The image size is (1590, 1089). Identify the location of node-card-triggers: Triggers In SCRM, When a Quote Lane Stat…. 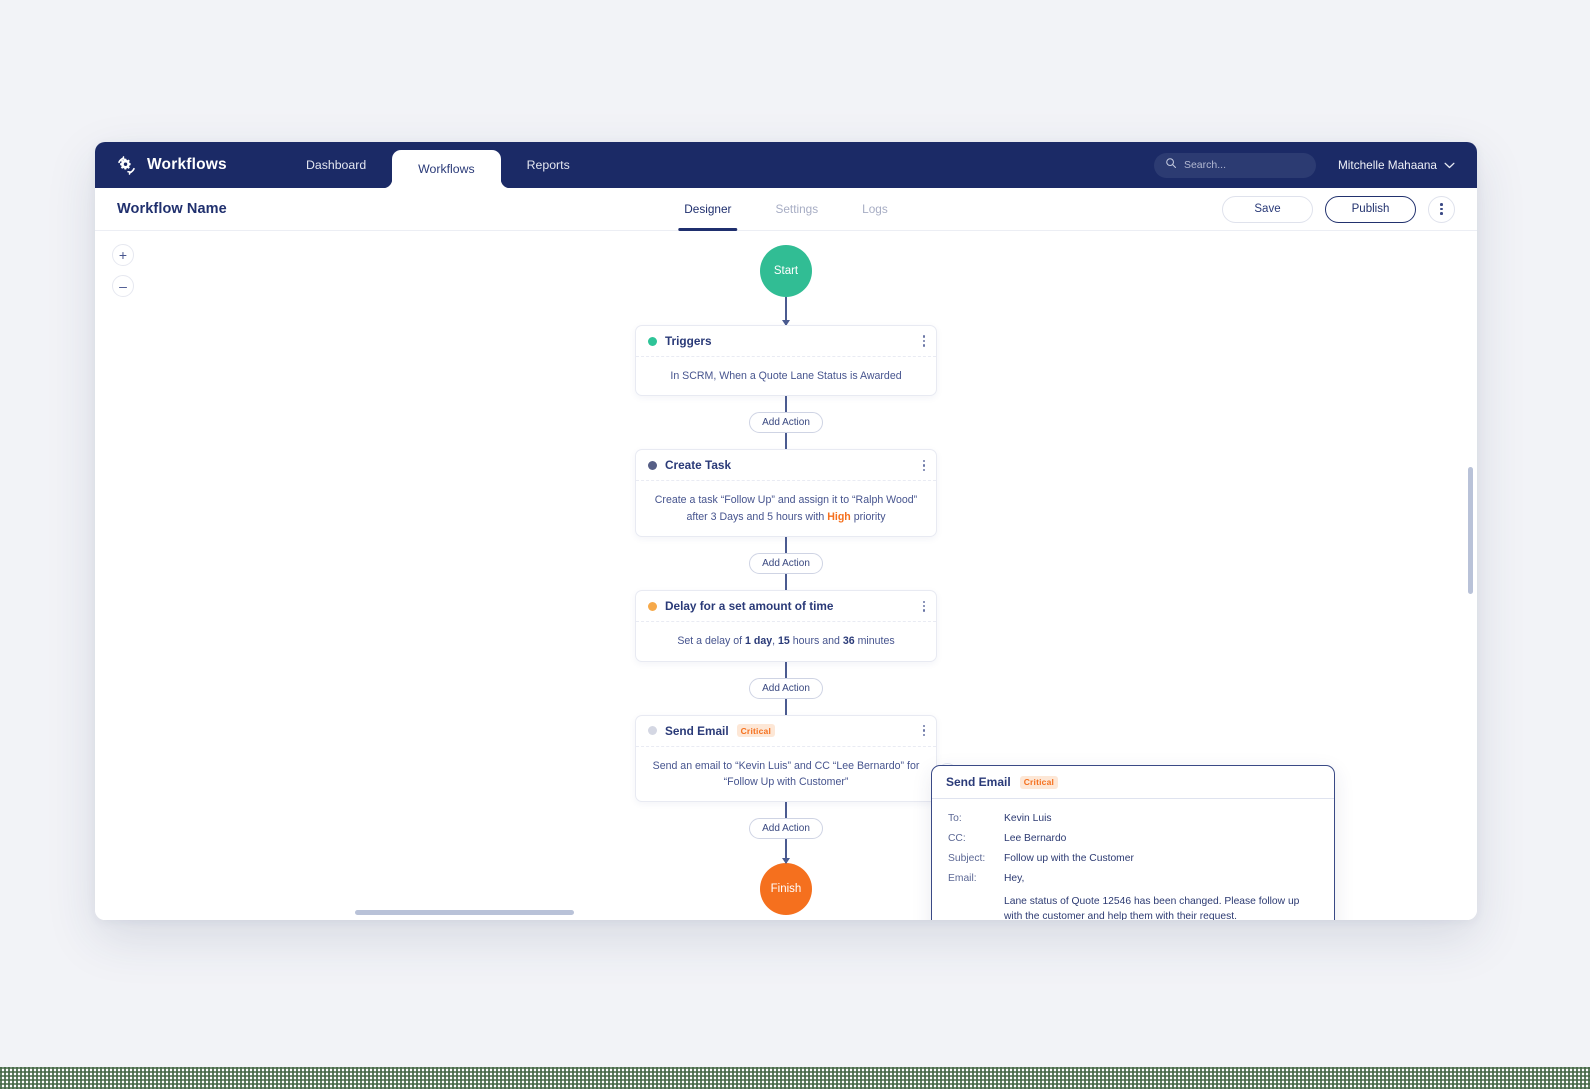
(786, 361).